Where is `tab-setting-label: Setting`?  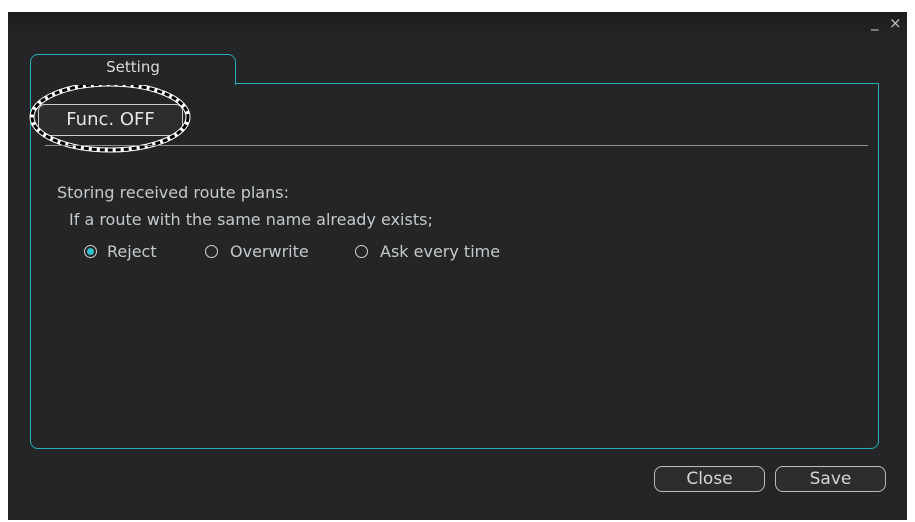 tab-setting-label: Setting is located at coordinates (133, 67).